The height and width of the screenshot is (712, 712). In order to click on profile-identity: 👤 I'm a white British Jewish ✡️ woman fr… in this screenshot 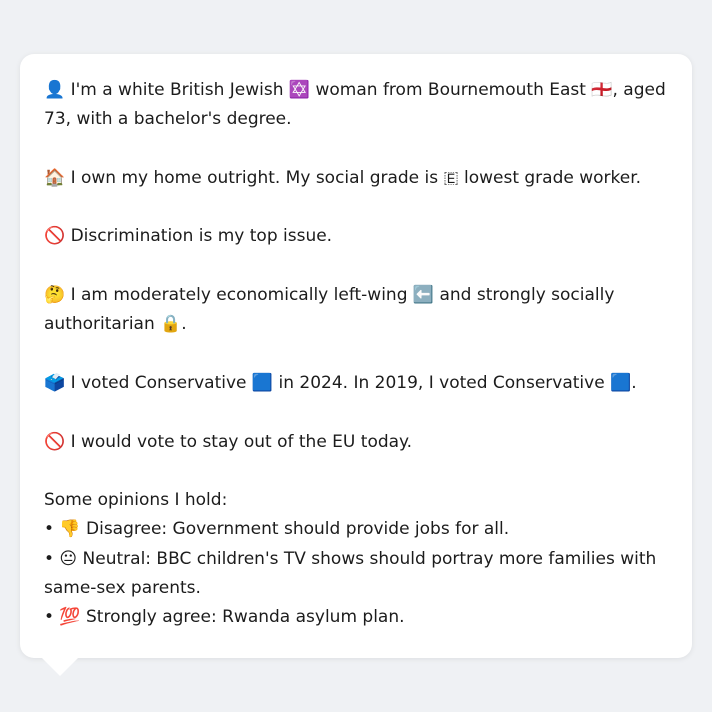, I will do `click(355, 105)`.